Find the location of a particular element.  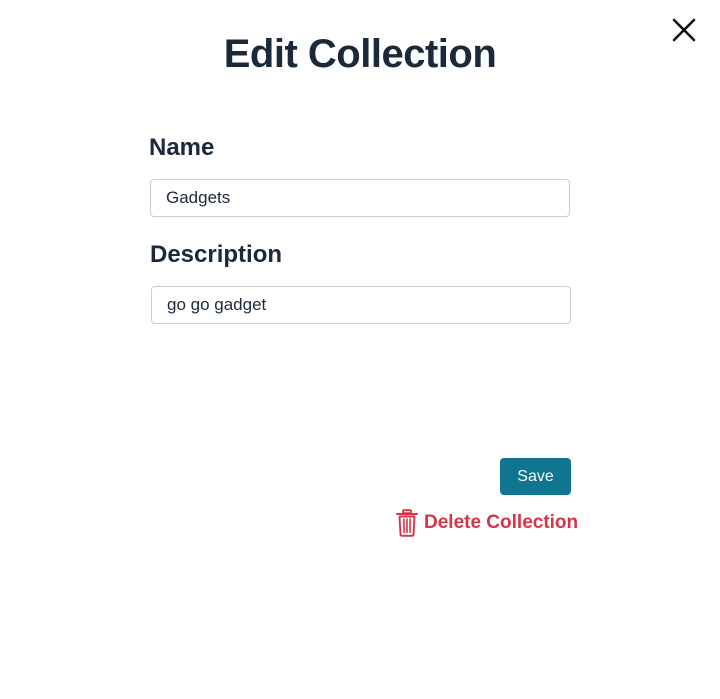

trash-icon is located at coordinates (407, 523).